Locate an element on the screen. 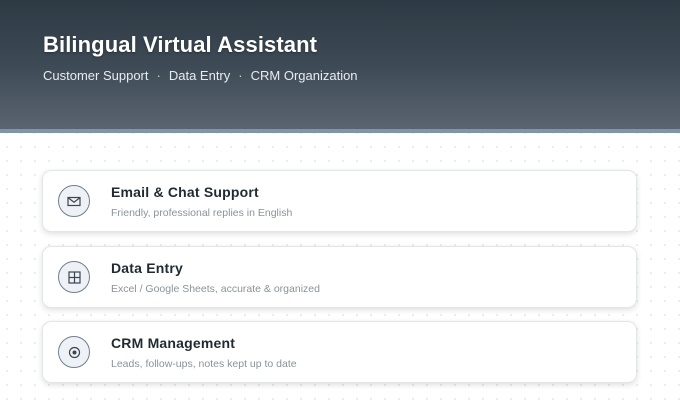 This screenshot has width=680, height=409. tag-customer-support: Customer Support is located at coordinates (96, 75).